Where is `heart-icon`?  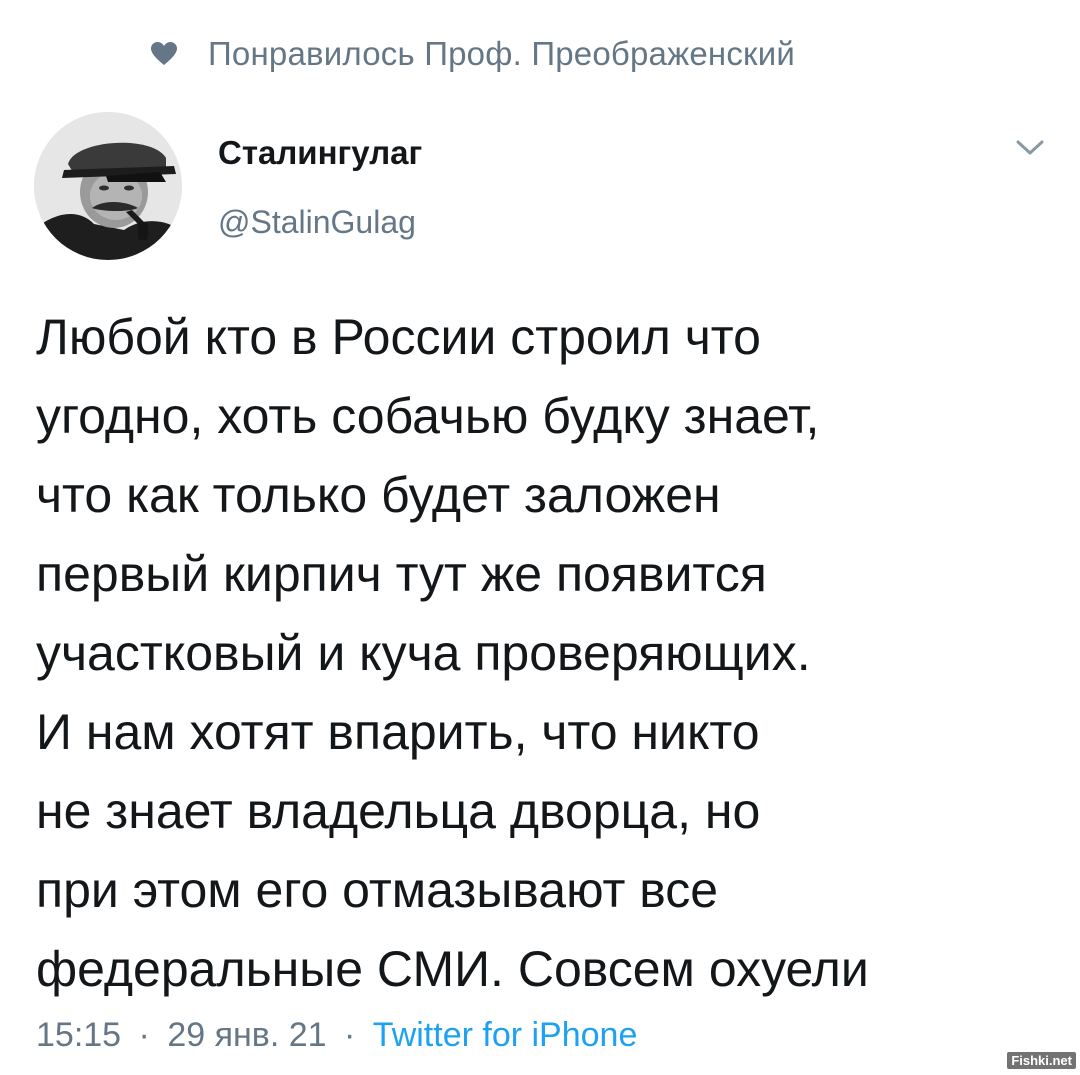 heart-icon is located at coordinates (164, 54).